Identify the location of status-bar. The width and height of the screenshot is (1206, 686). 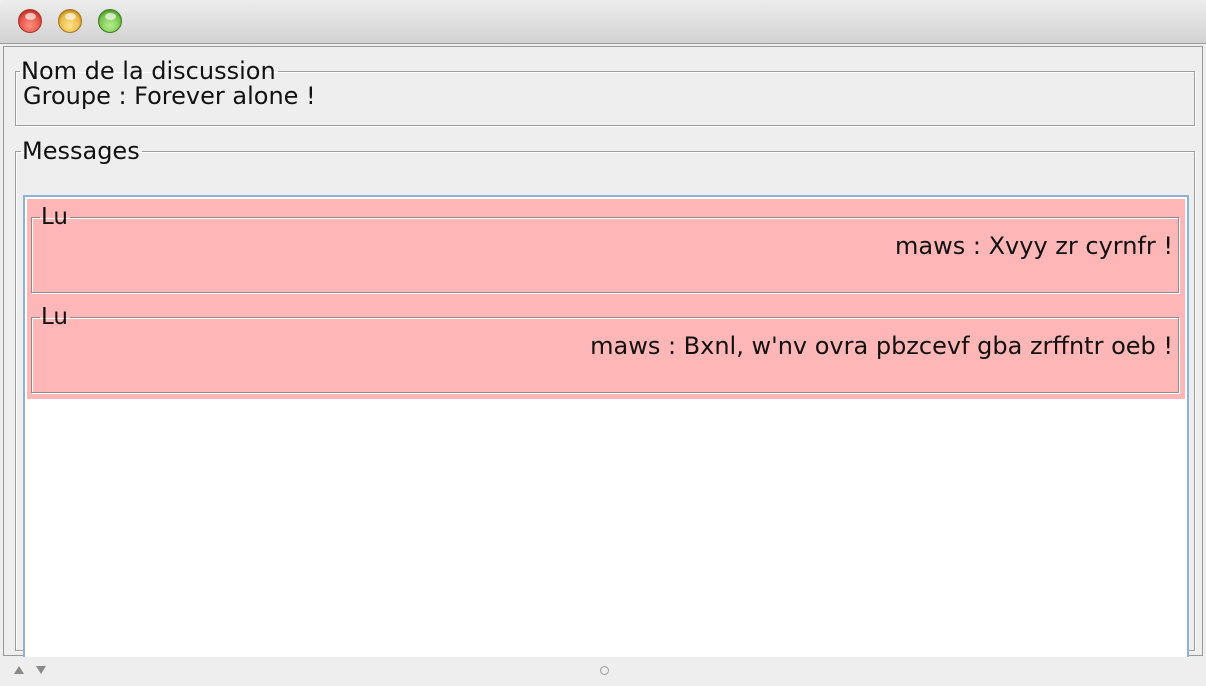
(603, 671).